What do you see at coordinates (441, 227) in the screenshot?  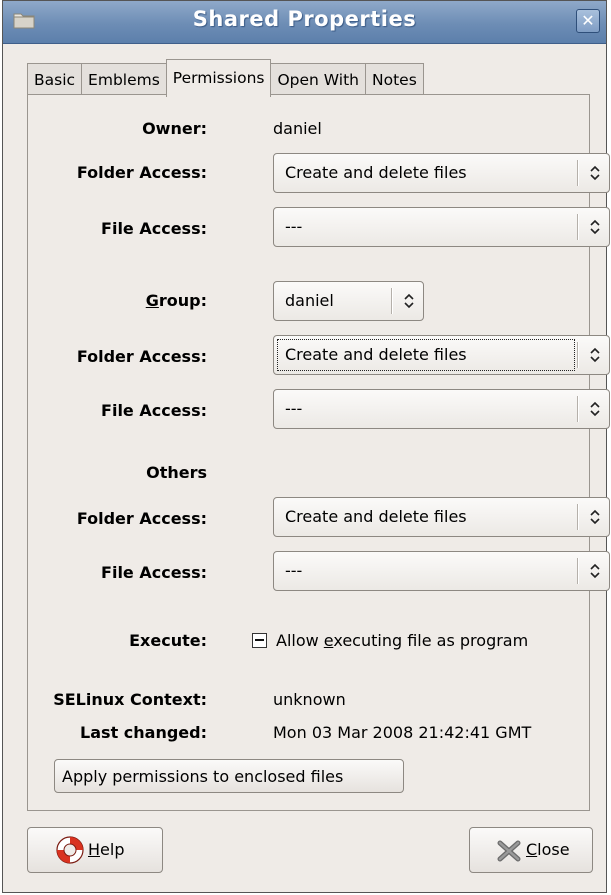 I see `owner-file-access-combo: ---` at bounding box center [441, 227].